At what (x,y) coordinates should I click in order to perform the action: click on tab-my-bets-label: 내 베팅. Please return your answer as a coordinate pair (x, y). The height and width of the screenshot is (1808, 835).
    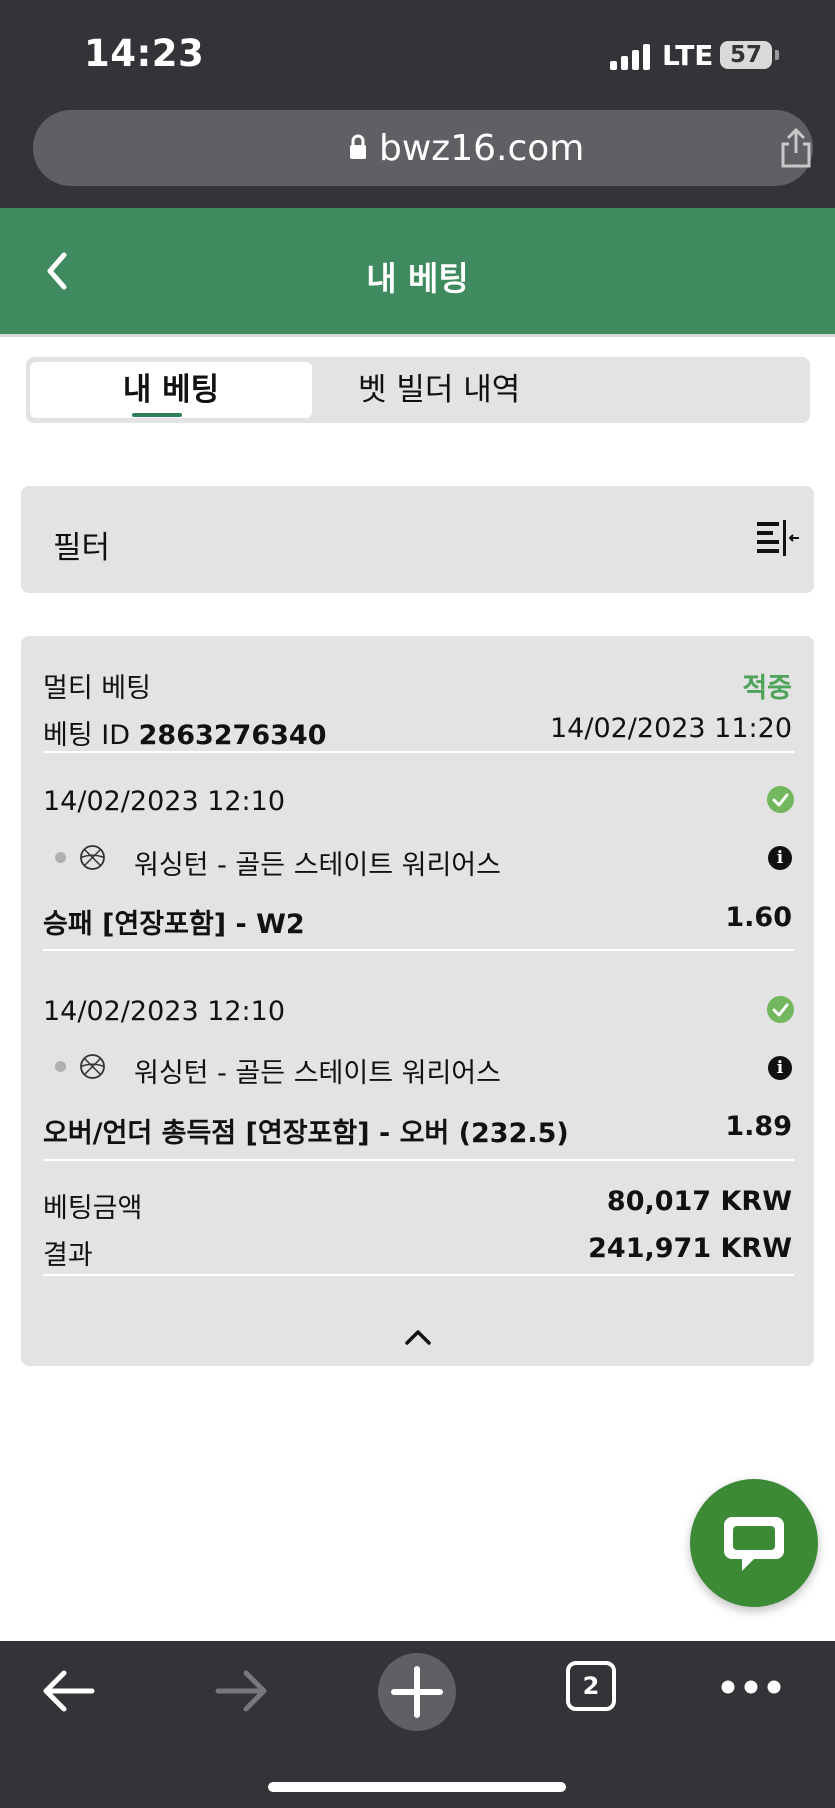
    Looking at the image, I should click on (171, 390).